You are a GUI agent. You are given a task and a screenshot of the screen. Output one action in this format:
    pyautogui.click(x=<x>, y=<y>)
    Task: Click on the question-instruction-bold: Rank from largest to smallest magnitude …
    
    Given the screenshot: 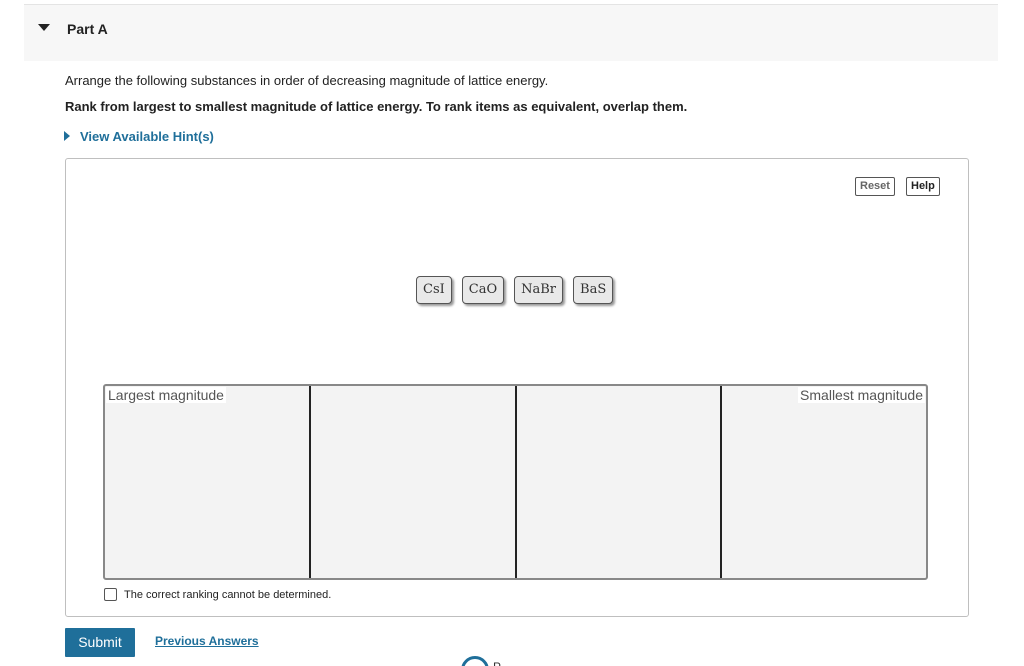 What is the action you would take?
    pyautogui.click(x=376, y=106)
    